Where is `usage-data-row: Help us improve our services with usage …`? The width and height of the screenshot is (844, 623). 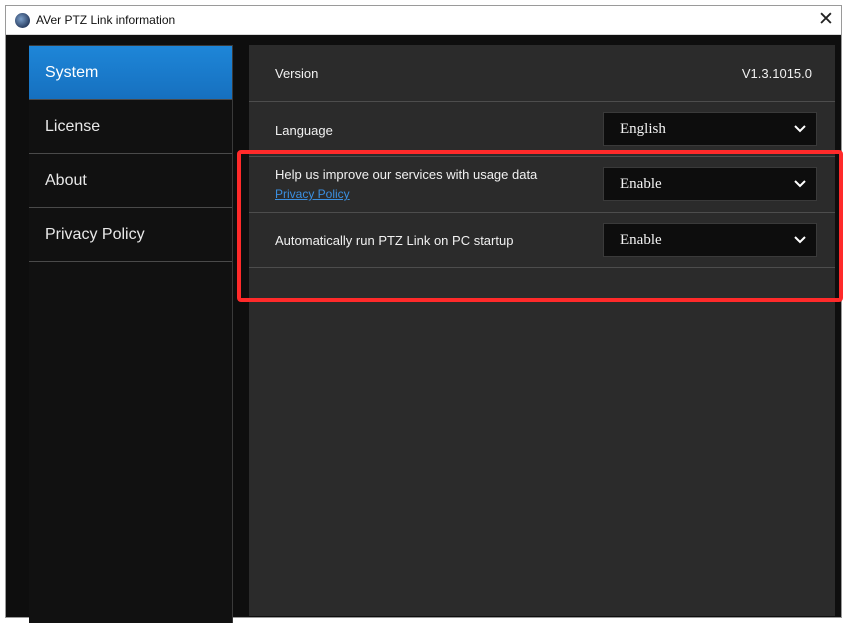 usage-data-row: Help us improve our services with usage … is located at coordinates (542, 185).